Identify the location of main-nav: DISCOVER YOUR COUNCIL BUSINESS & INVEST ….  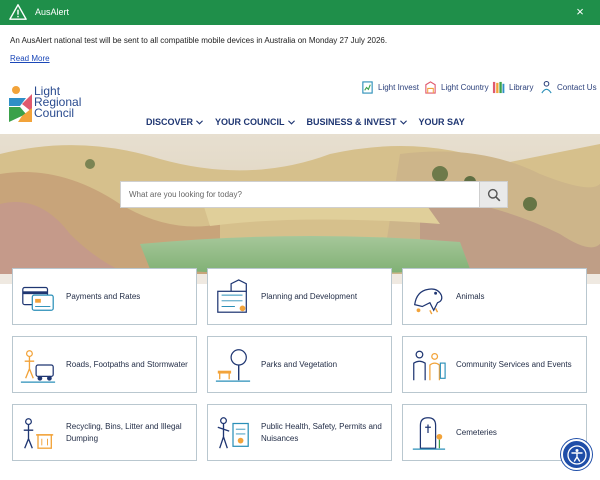
(311, 122).